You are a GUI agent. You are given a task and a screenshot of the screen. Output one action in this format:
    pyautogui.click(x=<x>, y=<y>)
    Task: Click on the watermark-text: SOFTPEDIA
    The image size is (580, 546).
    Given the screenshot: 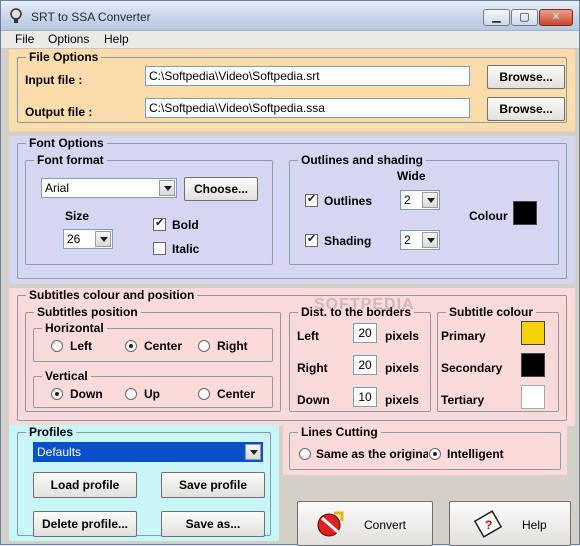 What is the action you would take?
    pyautogui.click(x=364, y=304)
    